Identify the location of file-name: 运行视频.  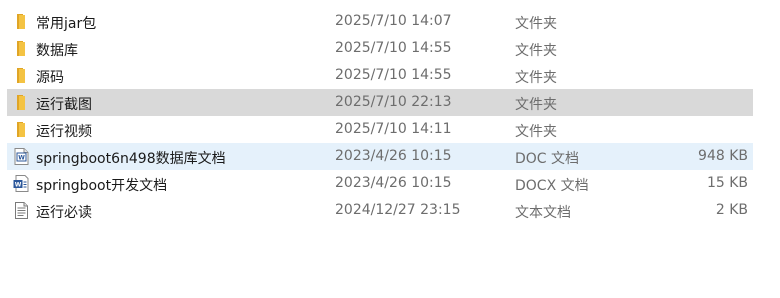
(64, 132).